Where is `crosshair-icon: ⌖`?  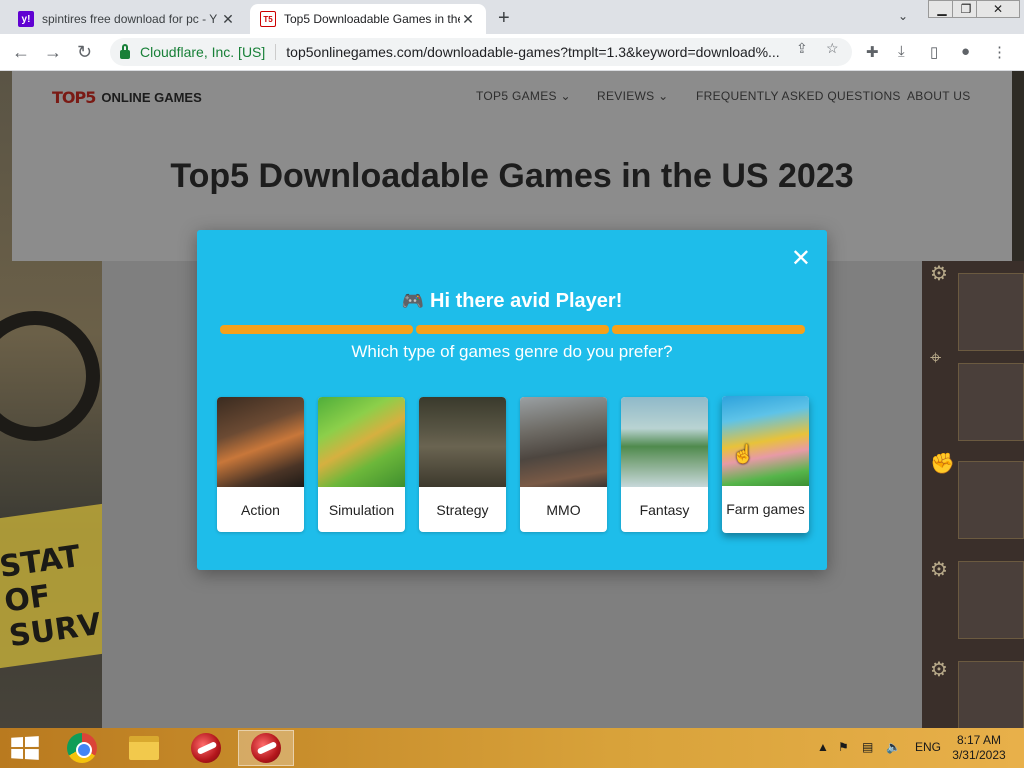 crosshair-icon: ⌖ is located at coordinates (936, 358).